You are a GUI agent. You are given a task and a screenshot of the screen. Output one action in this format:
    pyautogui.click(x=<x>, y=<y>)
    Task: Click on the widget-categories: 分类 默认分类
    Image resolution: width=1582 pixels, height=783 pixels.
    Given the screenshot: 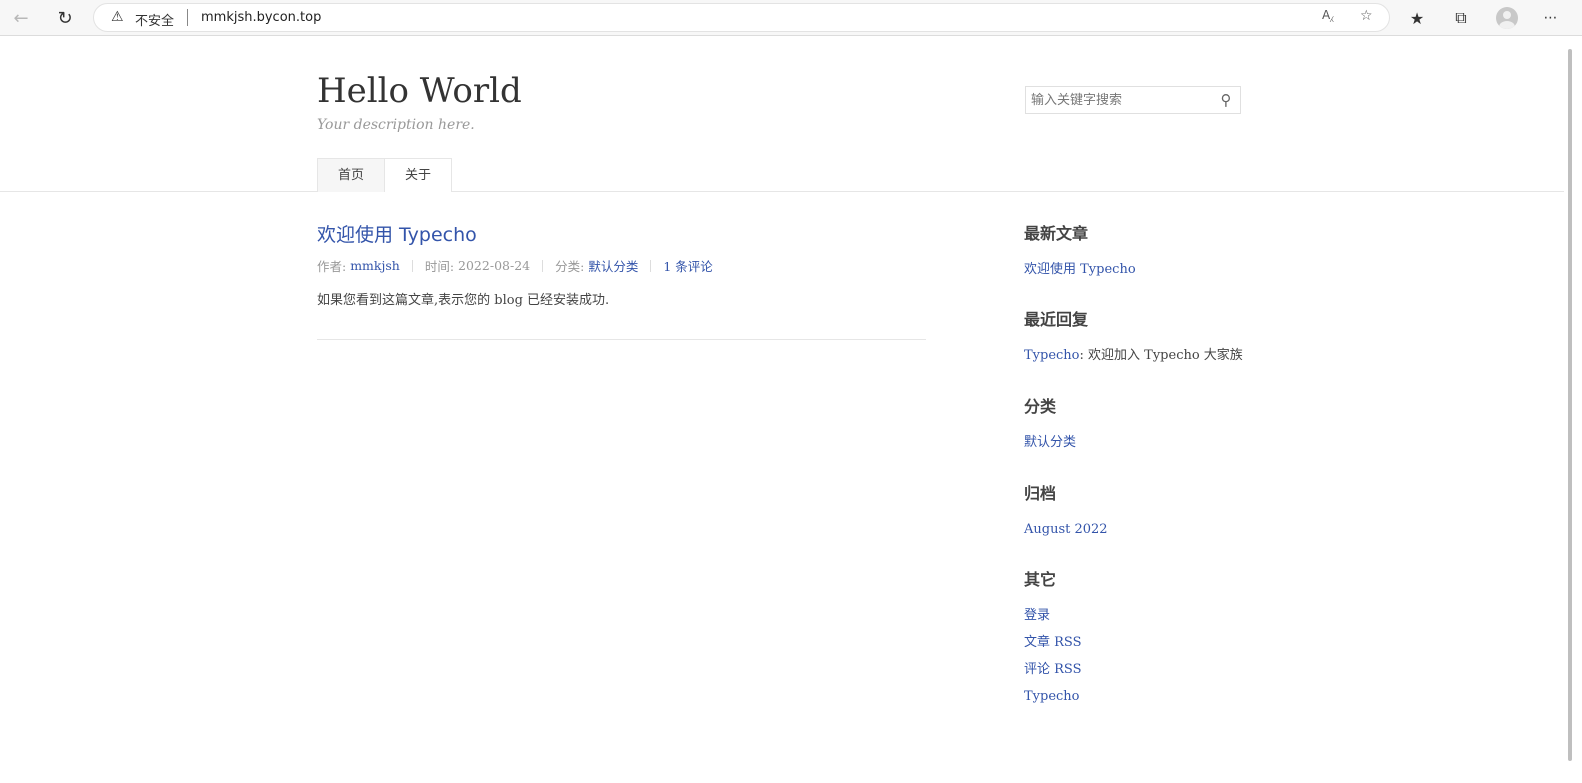 What is the action you would take?
    pyautogui.click(x=1144, y=438)
    